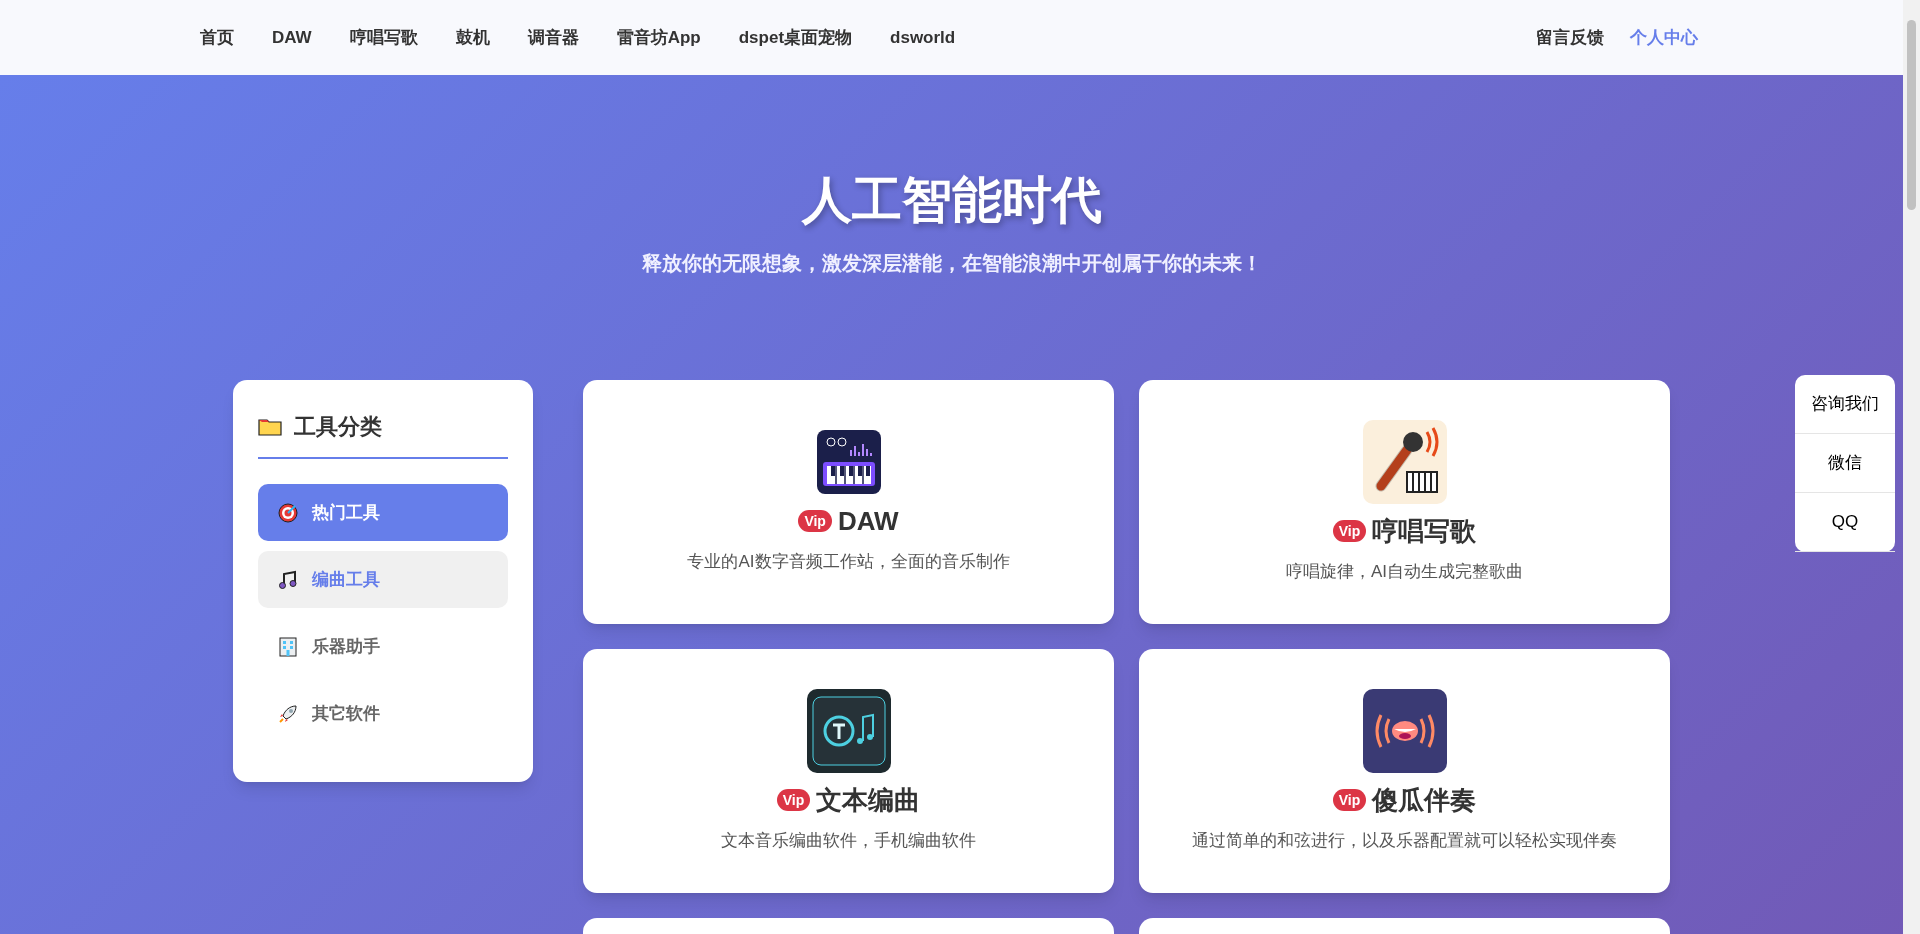 The height and width of the screenshot is (934, 1920). Describe the element at coordinates (848, 461) in the screenshot. I see `keyboard-app-icon` at that location.